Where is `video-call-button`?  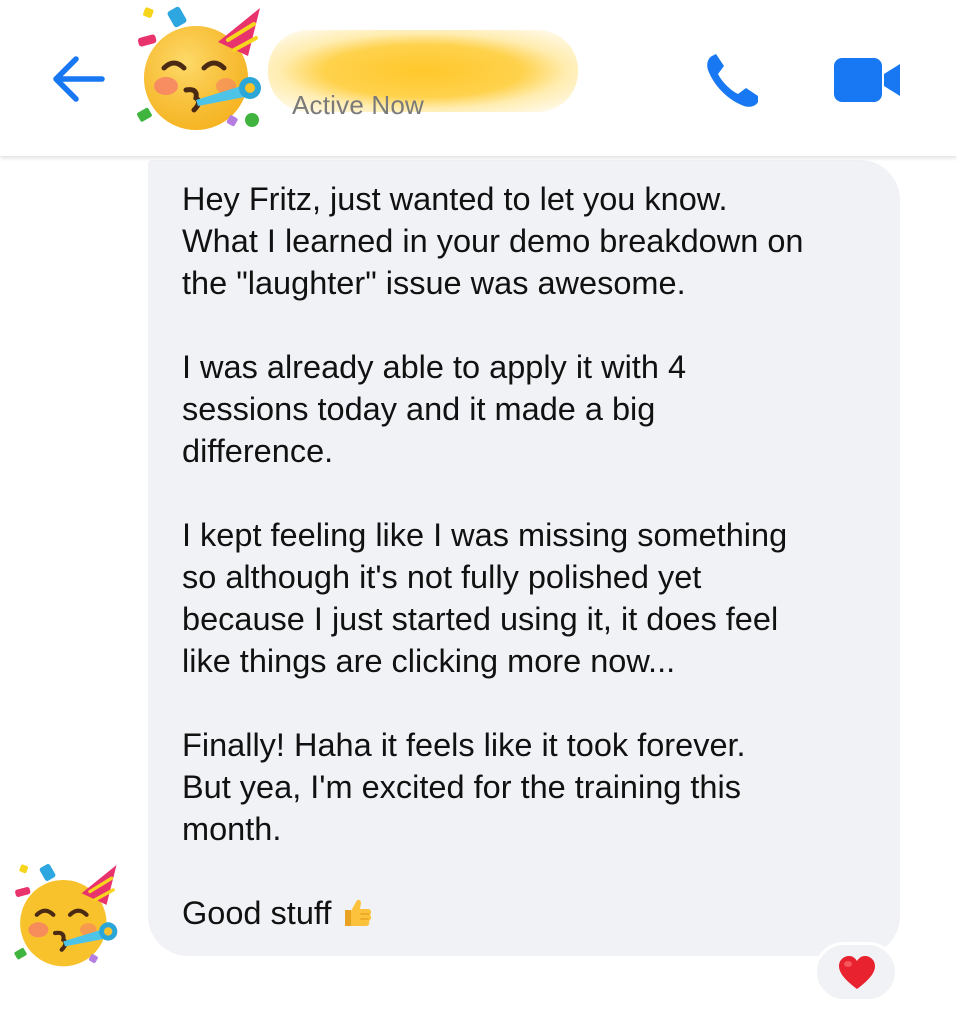
video-call-button is located at coordinates (867, 80).